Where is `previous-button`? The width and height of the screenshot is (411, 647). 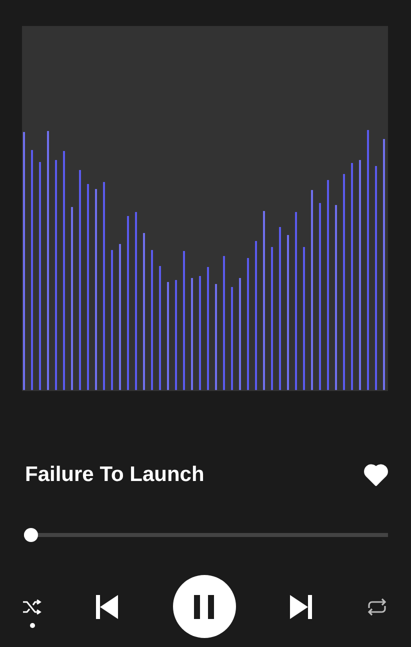
previous-button is located at coordinates (107, 607).